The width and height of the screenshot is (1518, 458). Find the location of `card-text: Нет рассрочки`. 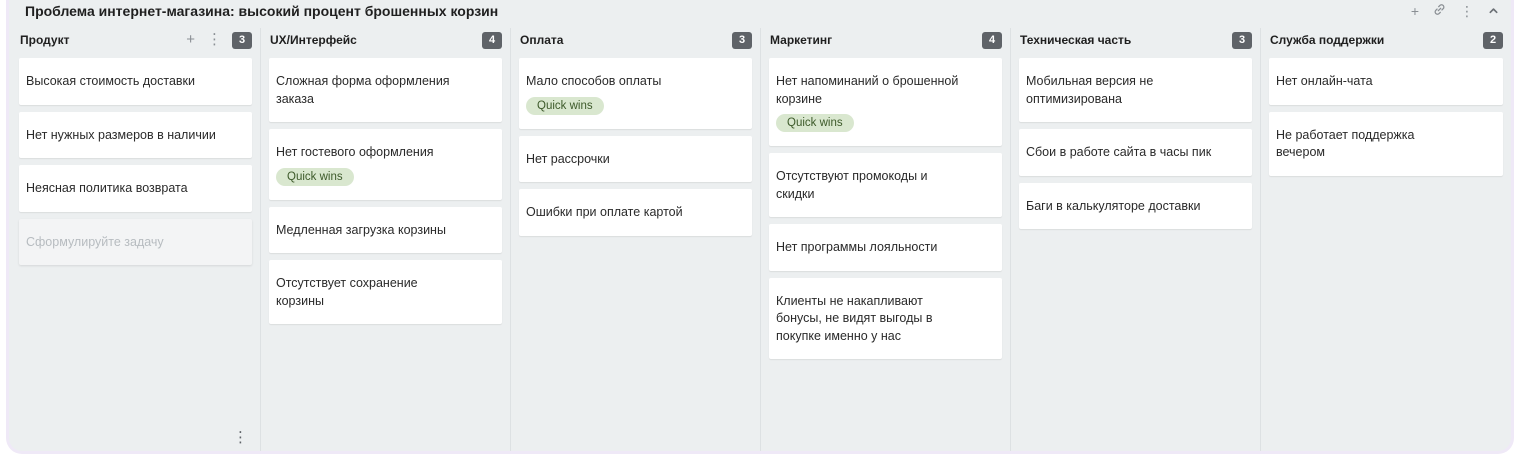

card-text: Нет рассрочки is located at coordinates (568, 158).